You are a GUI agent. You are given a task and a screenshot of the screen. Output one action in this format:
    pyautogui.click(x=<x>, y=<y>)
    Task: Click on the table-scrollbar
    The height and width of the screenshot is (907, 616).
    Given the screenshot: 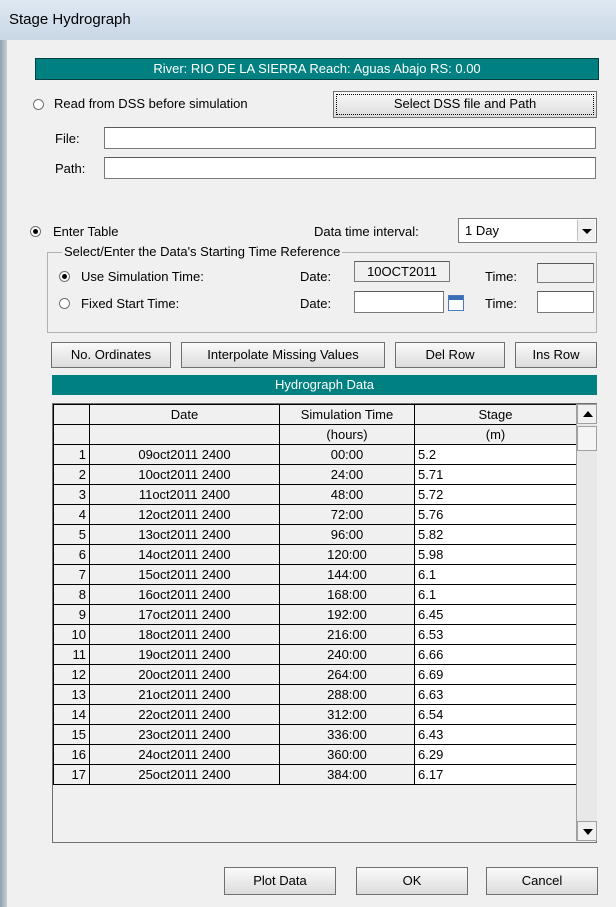 What is the action you would take?
    pyautogui.click(x=586, y=622)
    